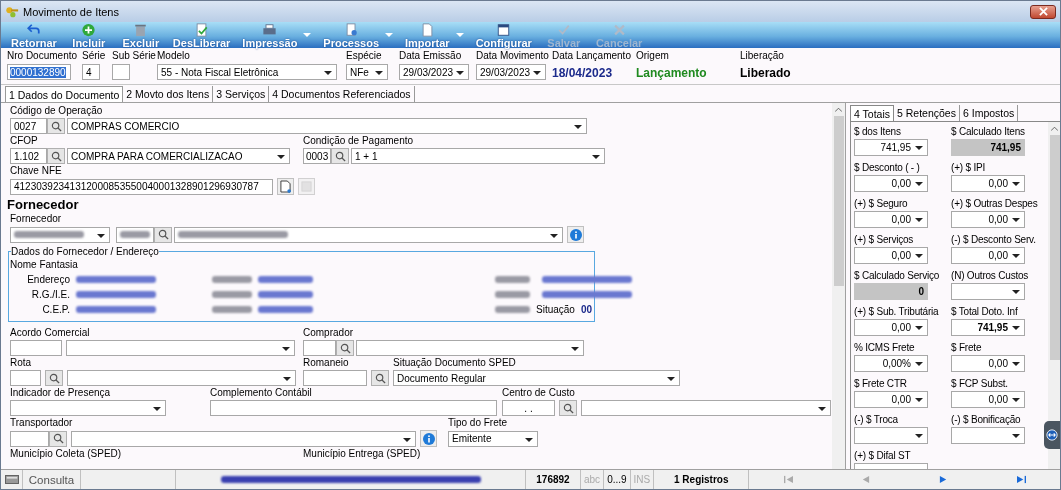 The width and height of the screenshot is (1061, 490). Describe the element at coordinates (317, 156) in the screenshot. I see `code-field: 0003` at that location.